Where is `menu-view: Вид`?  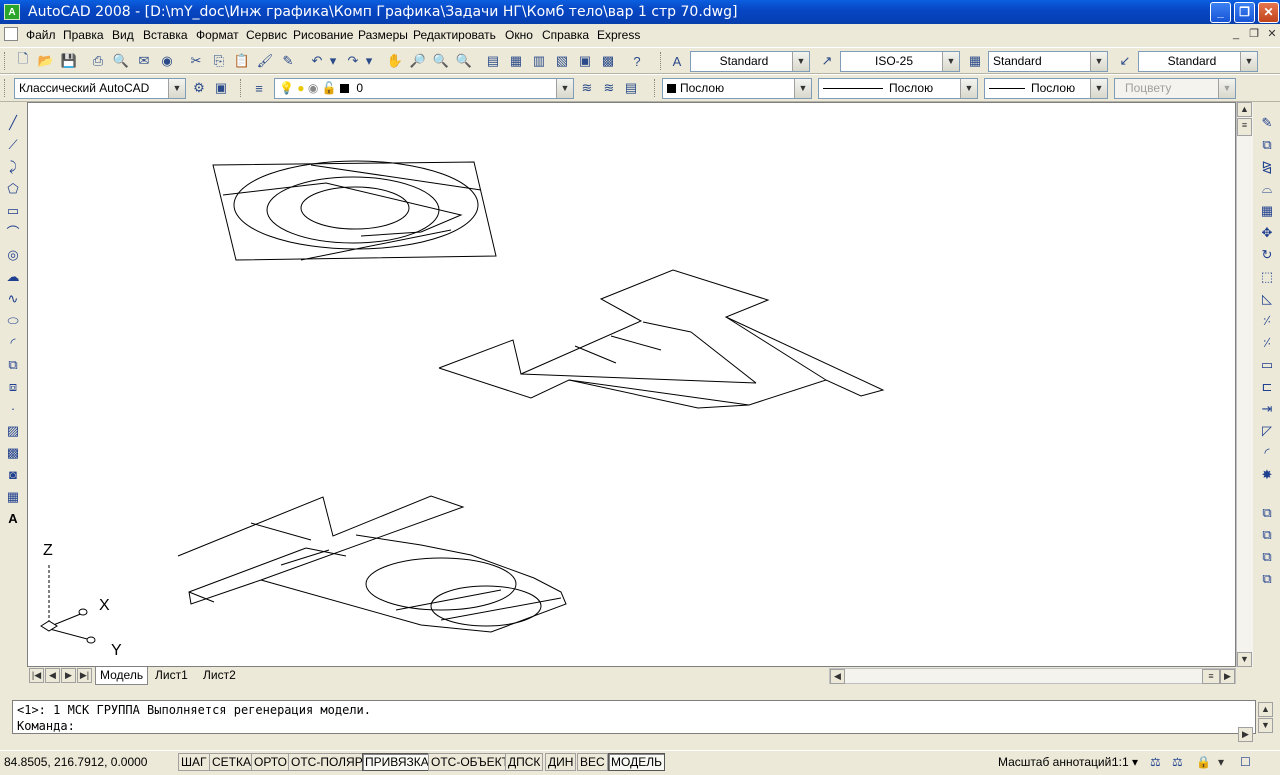 menu-view: Вид is located at coordinates (123, 35).